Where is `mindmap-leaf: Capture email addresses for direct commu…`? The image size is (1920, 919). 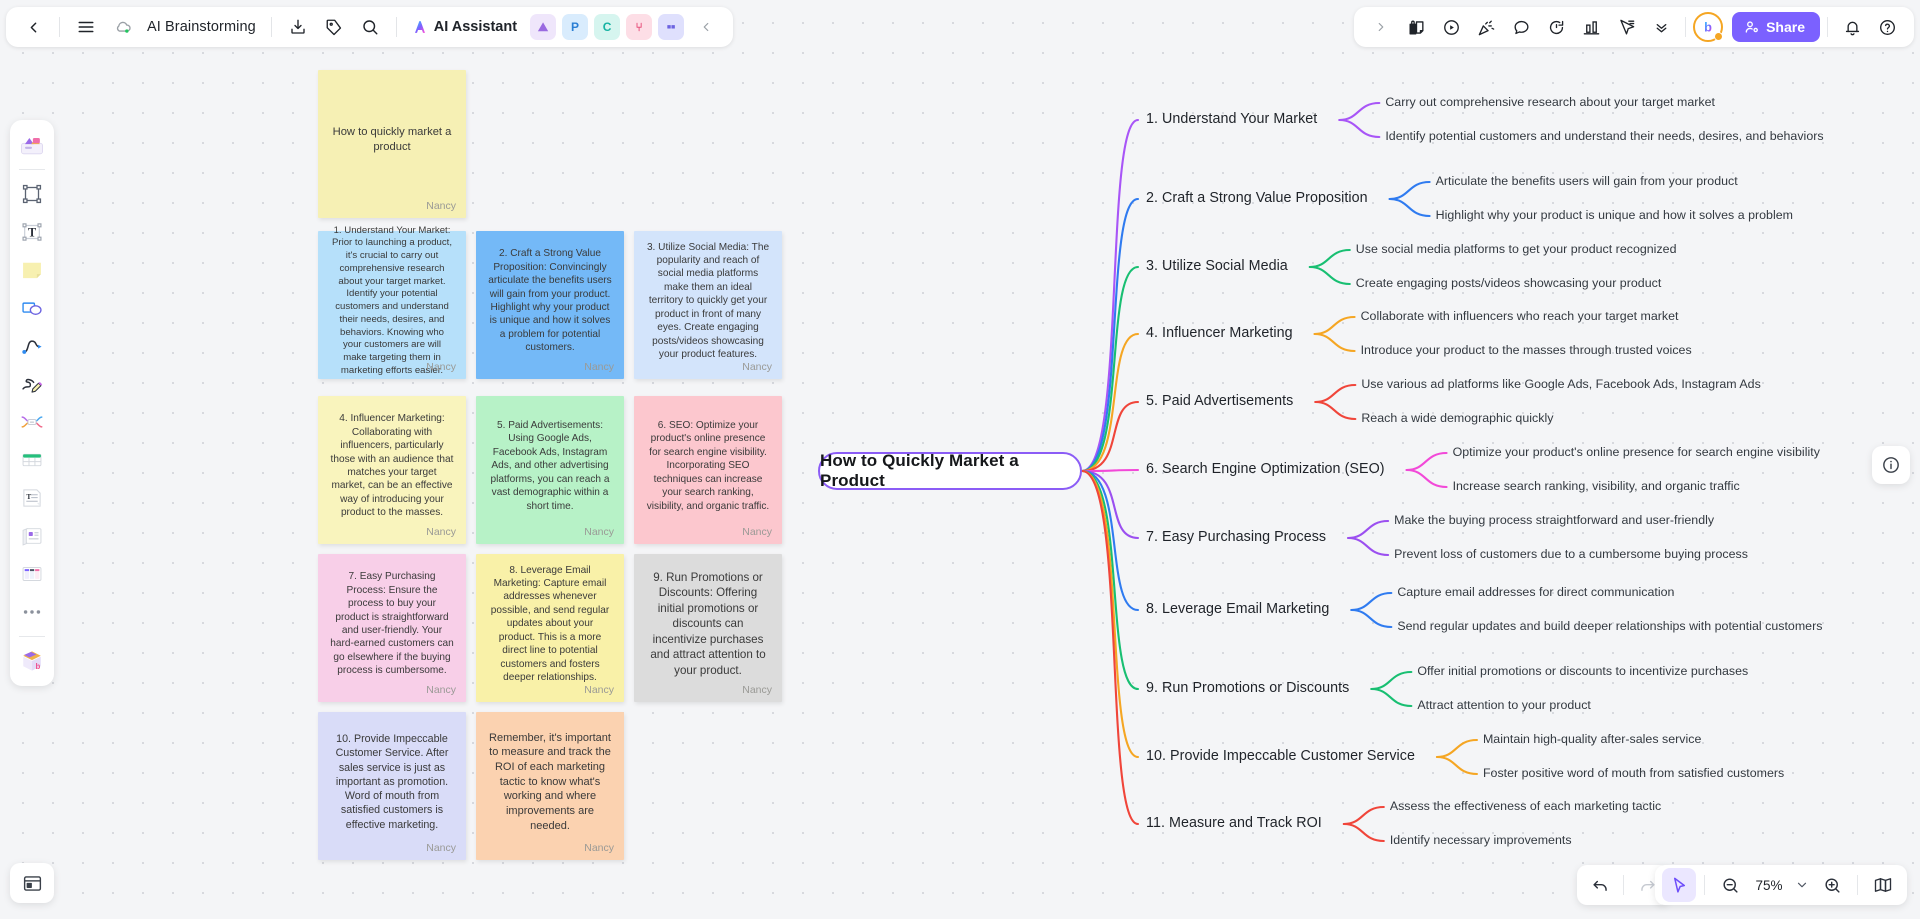
mindmap-leaf: Capture email addresses for direct commu… is located at coordinates (1535, 593).